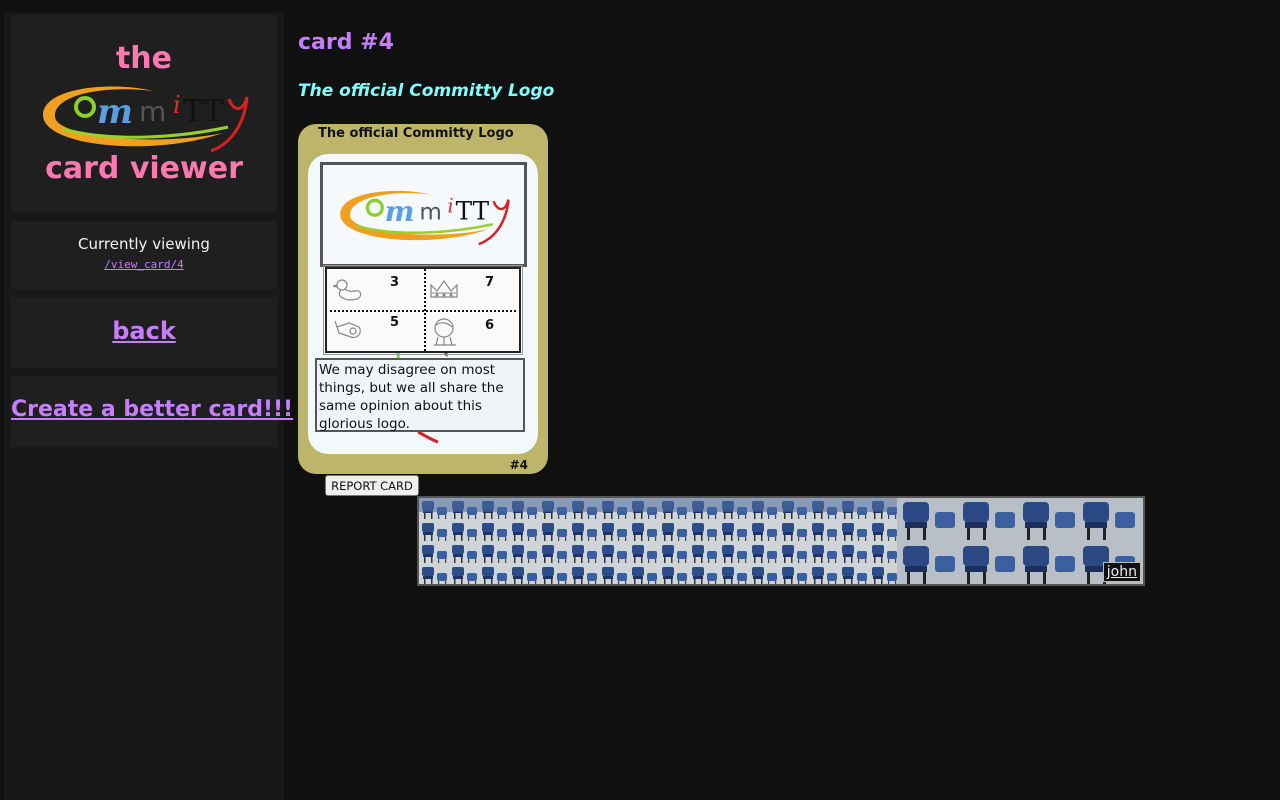 The width and height of the screenshot is (1280, 800). Describe the element at coordinates (347, 290) in the screenshot. I see `duck-icon` at that location.